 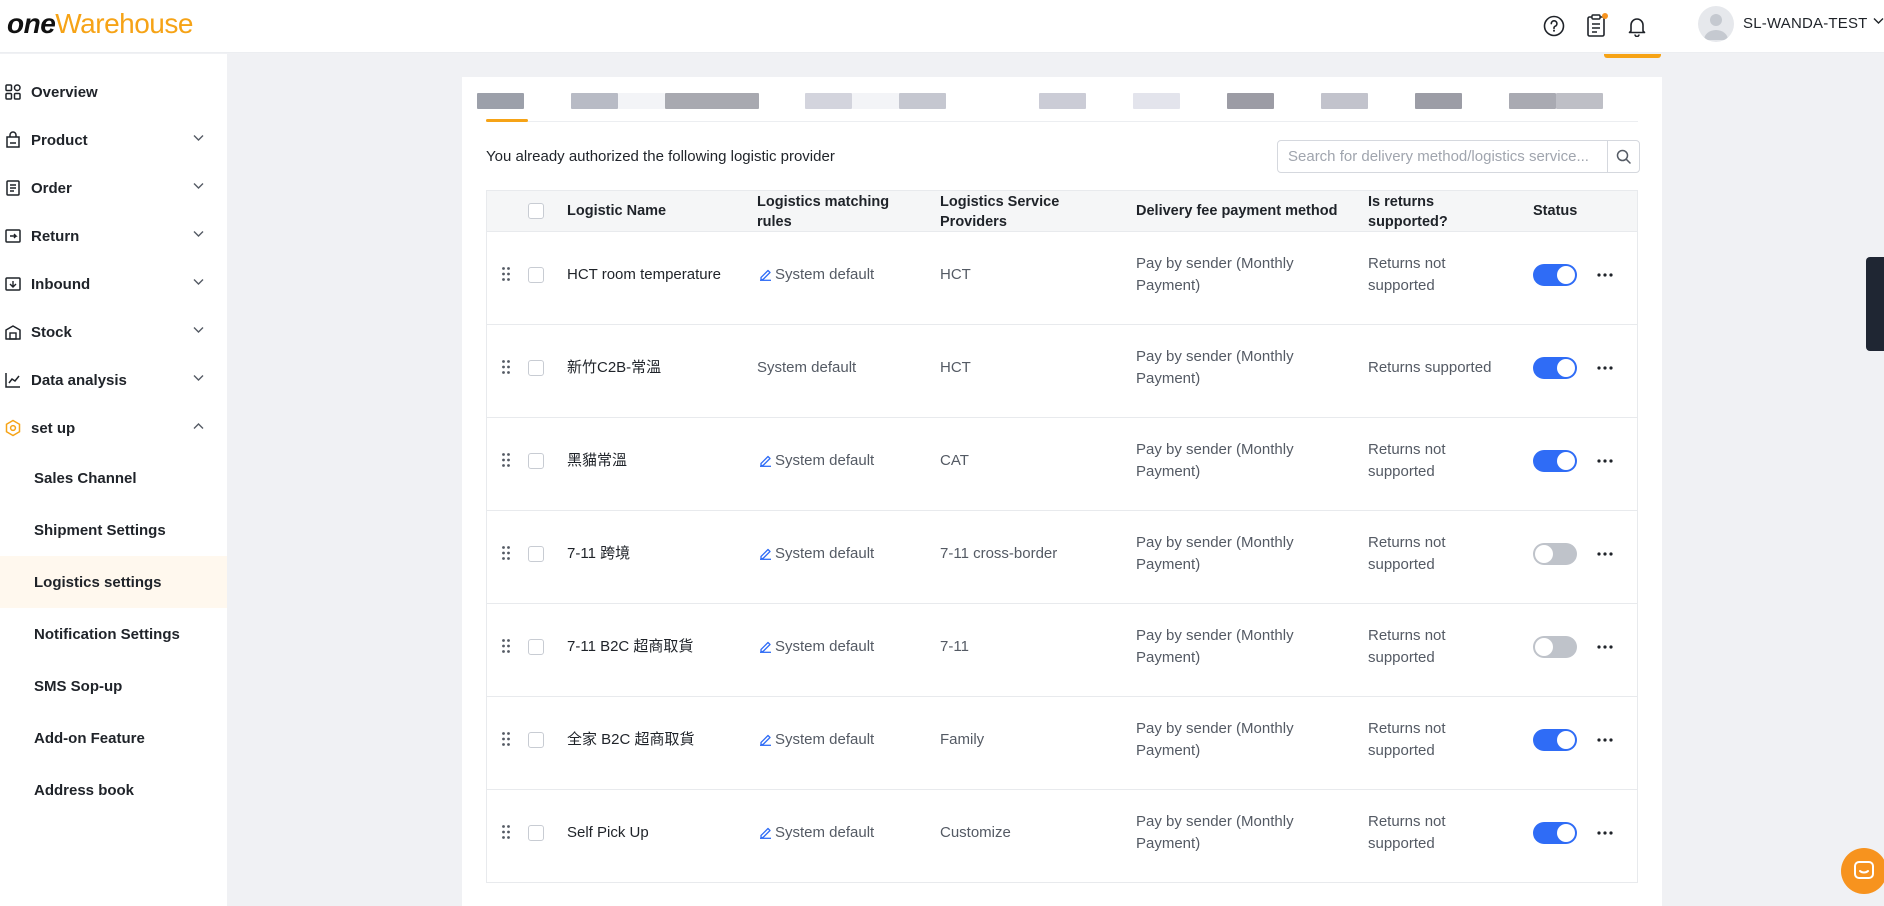 I want to click on logistic-name: 7-11 B2C 超商取貨, so click(x=630, y=646).